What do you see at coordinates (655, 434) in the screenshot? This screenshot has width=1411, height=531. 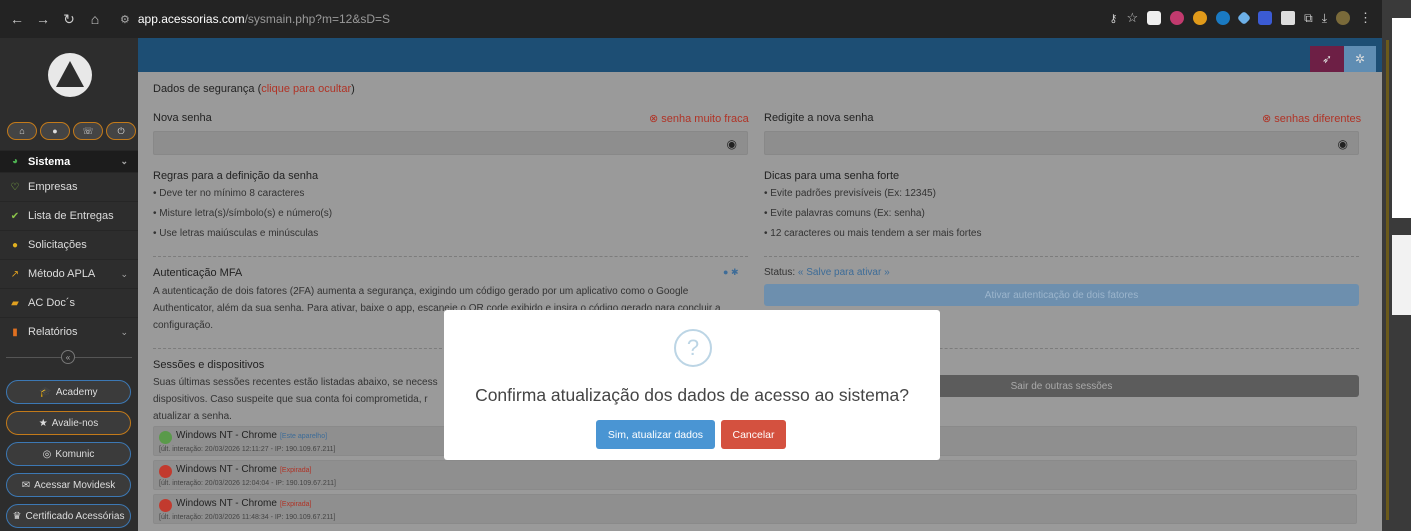 I see `confirm-update-button: Sim, atualizar dados` at bounding box center [655, 434].